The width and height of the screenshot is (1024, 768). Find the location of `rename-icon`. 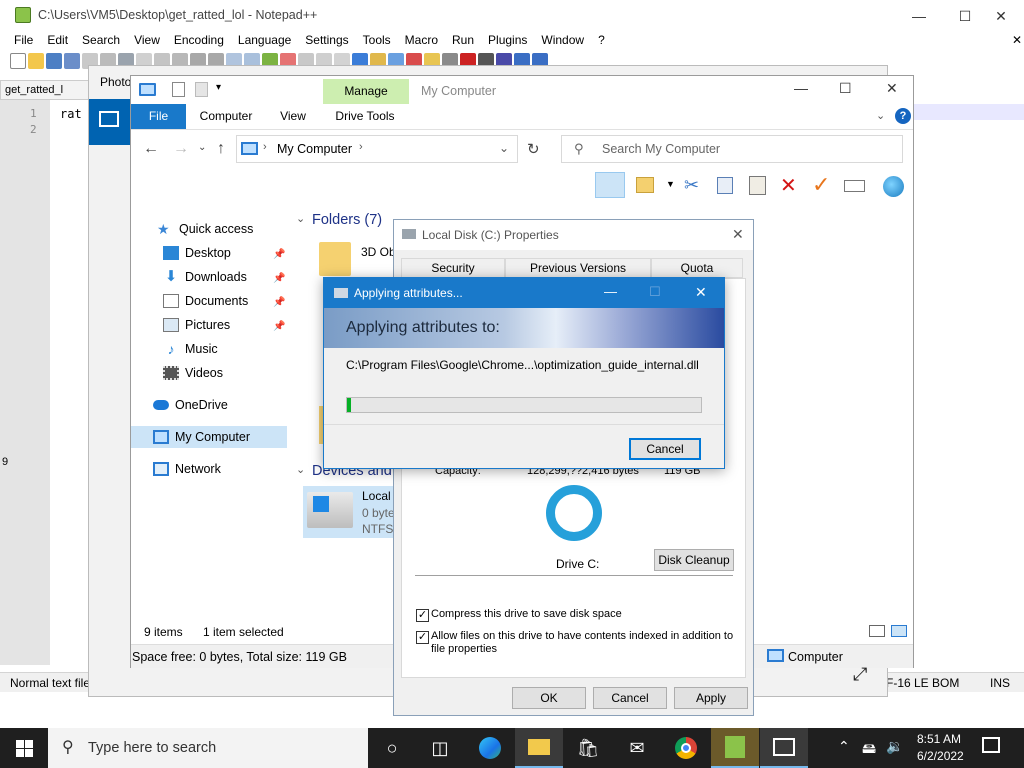

rename-icon is located at coordinates (854, 186).